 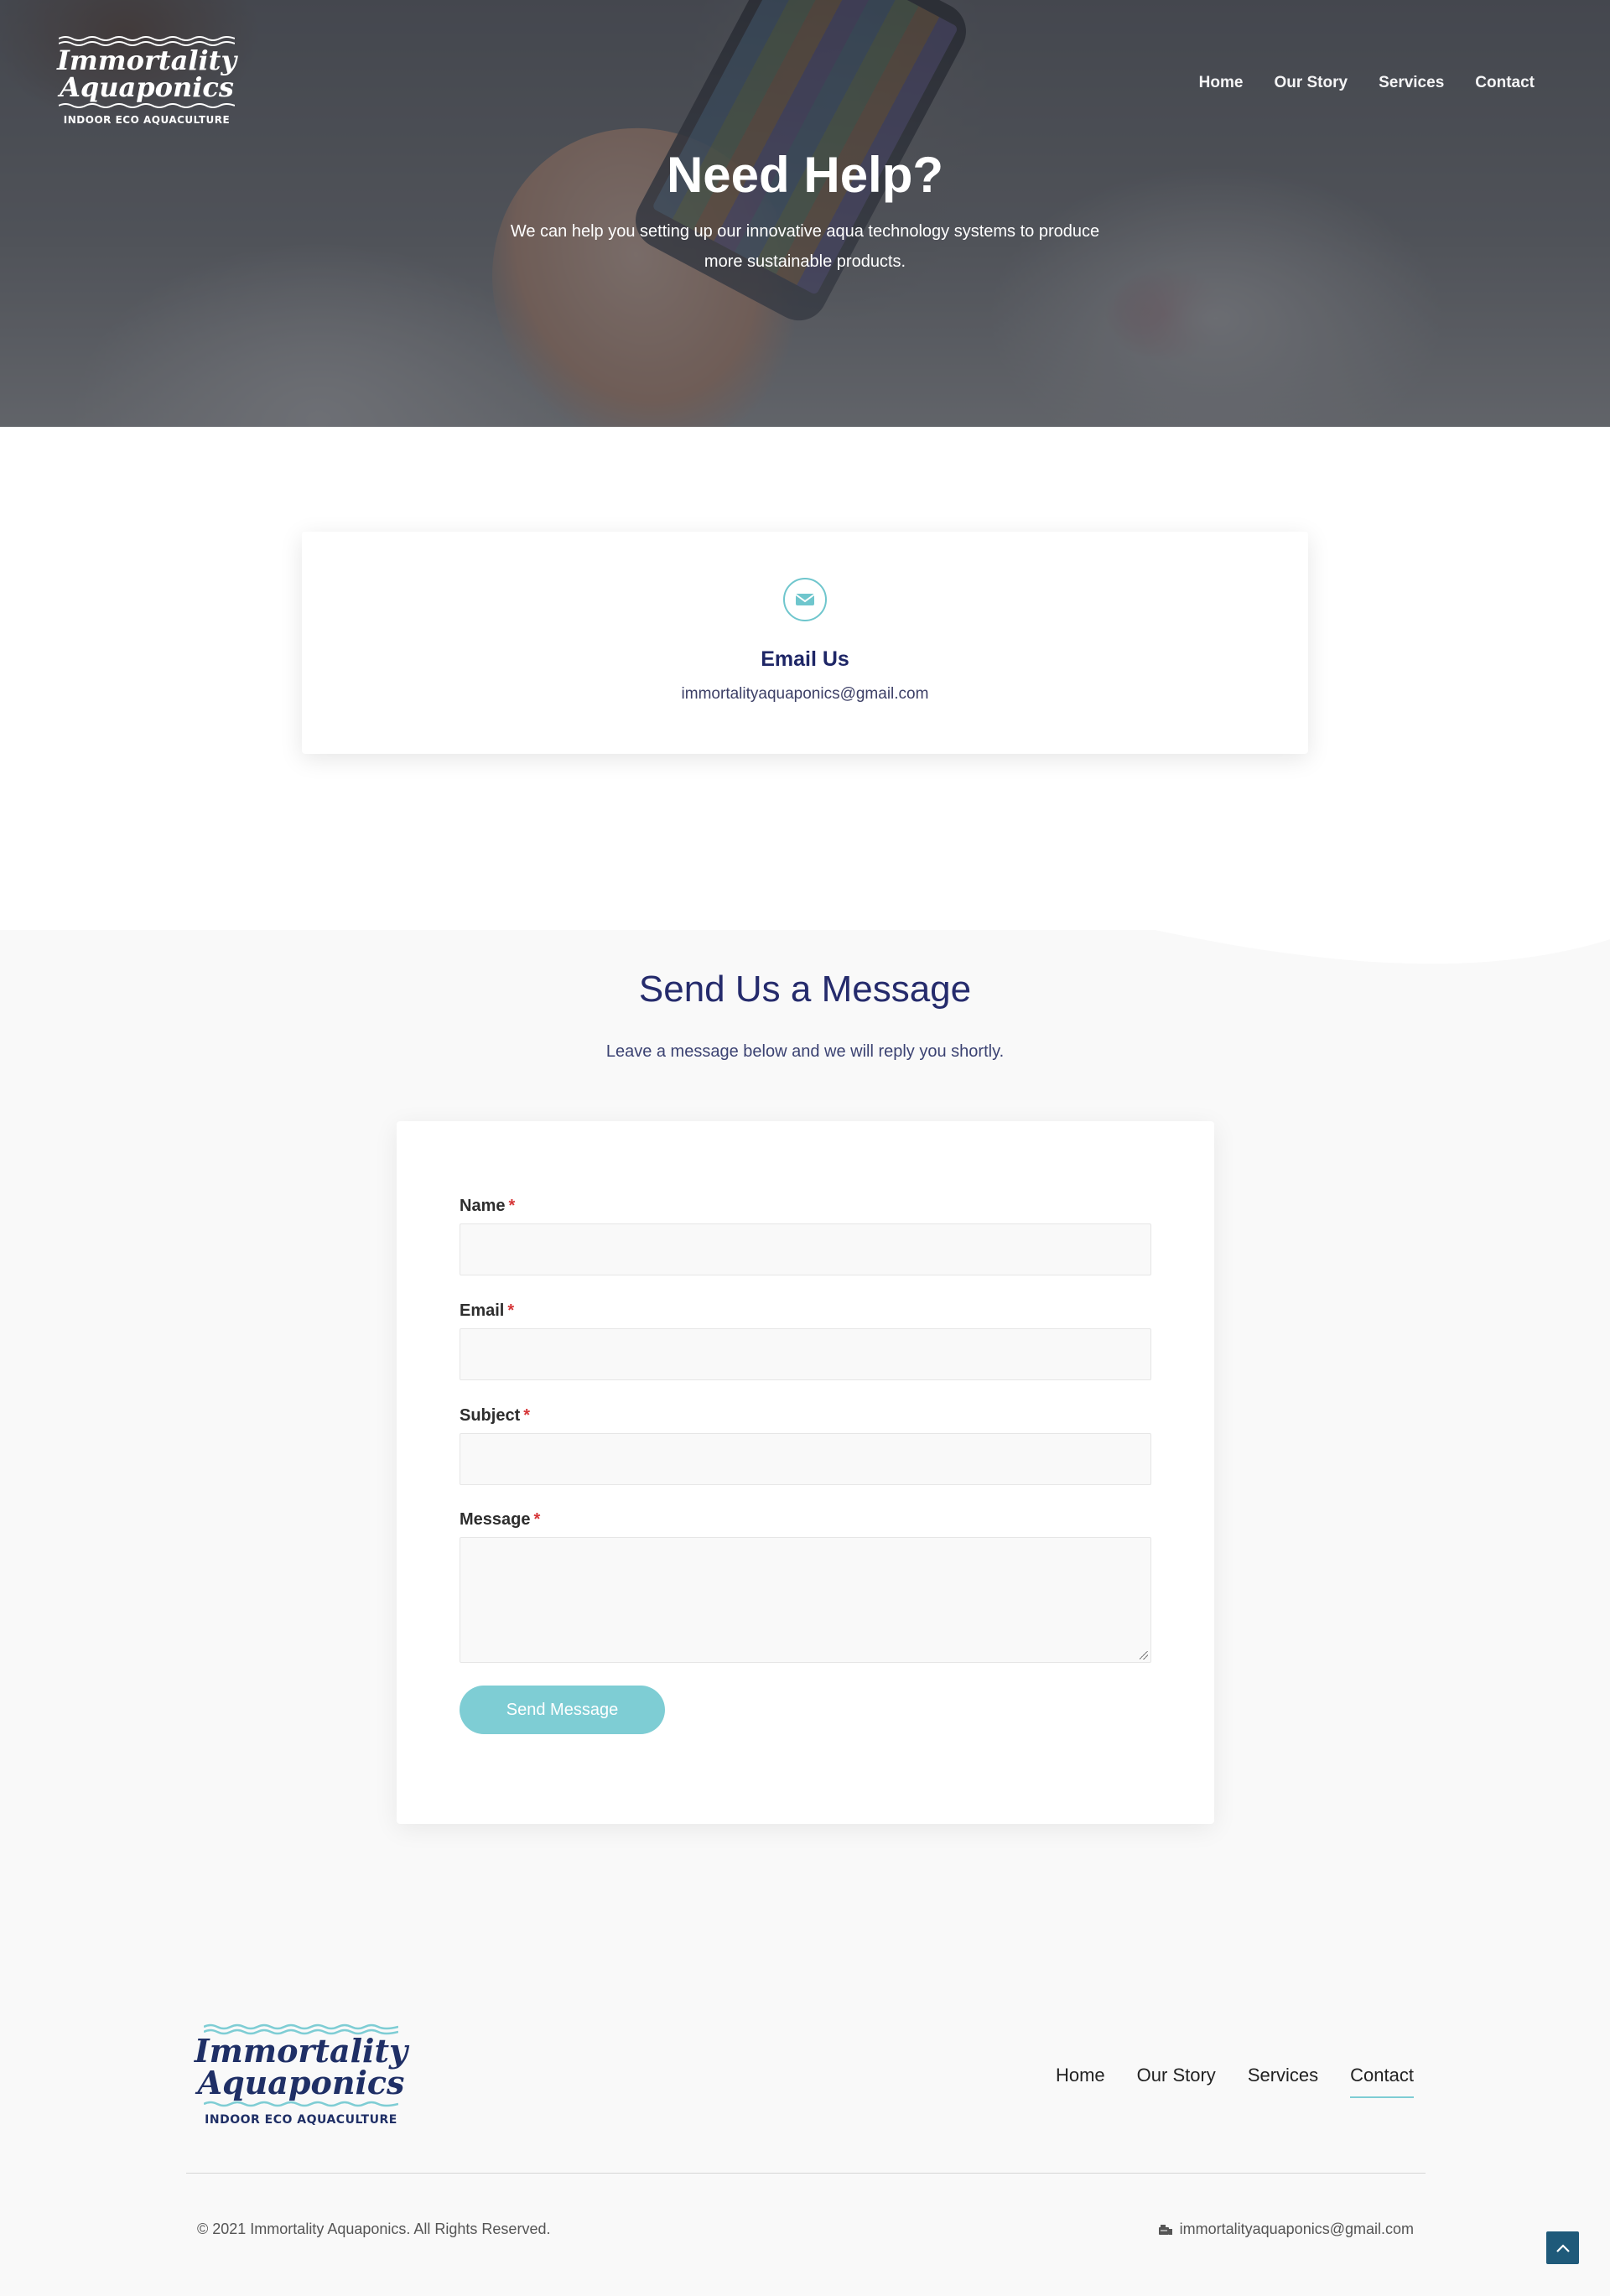 What do you see at coordinates (805, 694) in the screenshot?
I see `email-us-address: immortalityaquaponics@gmail.com` at bounding box center [805, 694].